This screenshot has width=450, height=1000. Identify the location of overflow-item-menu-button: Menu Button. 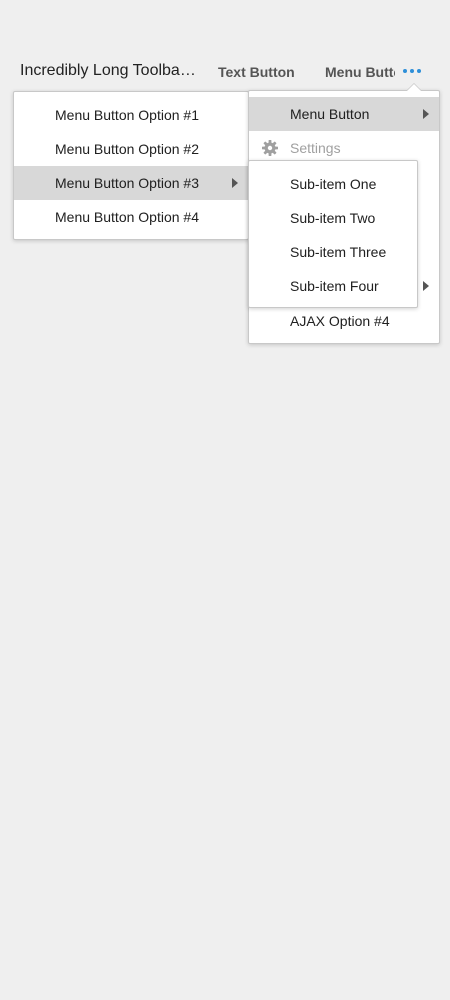
(344, 114).